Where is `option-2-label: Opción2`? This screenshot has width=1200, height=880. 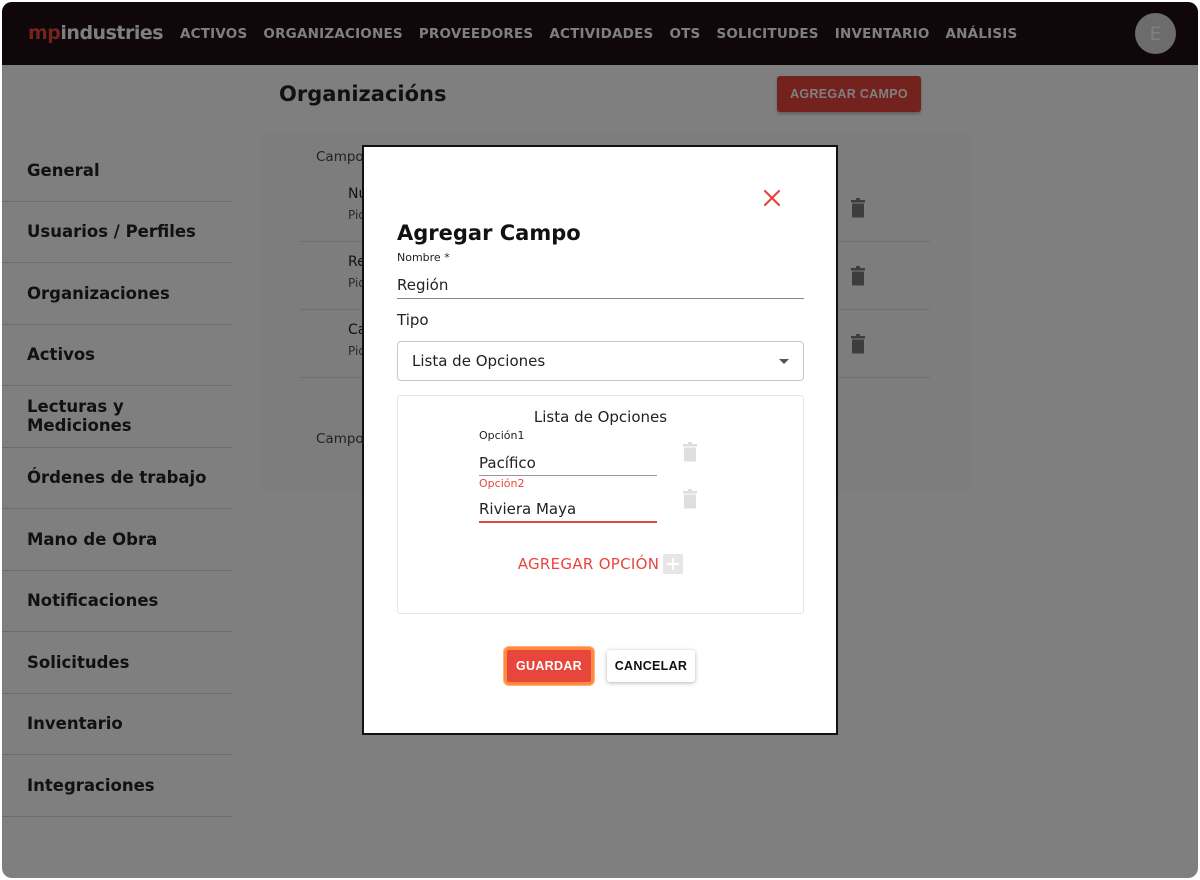 option-2-label: Opción2 is located at coordinates (502, 483).